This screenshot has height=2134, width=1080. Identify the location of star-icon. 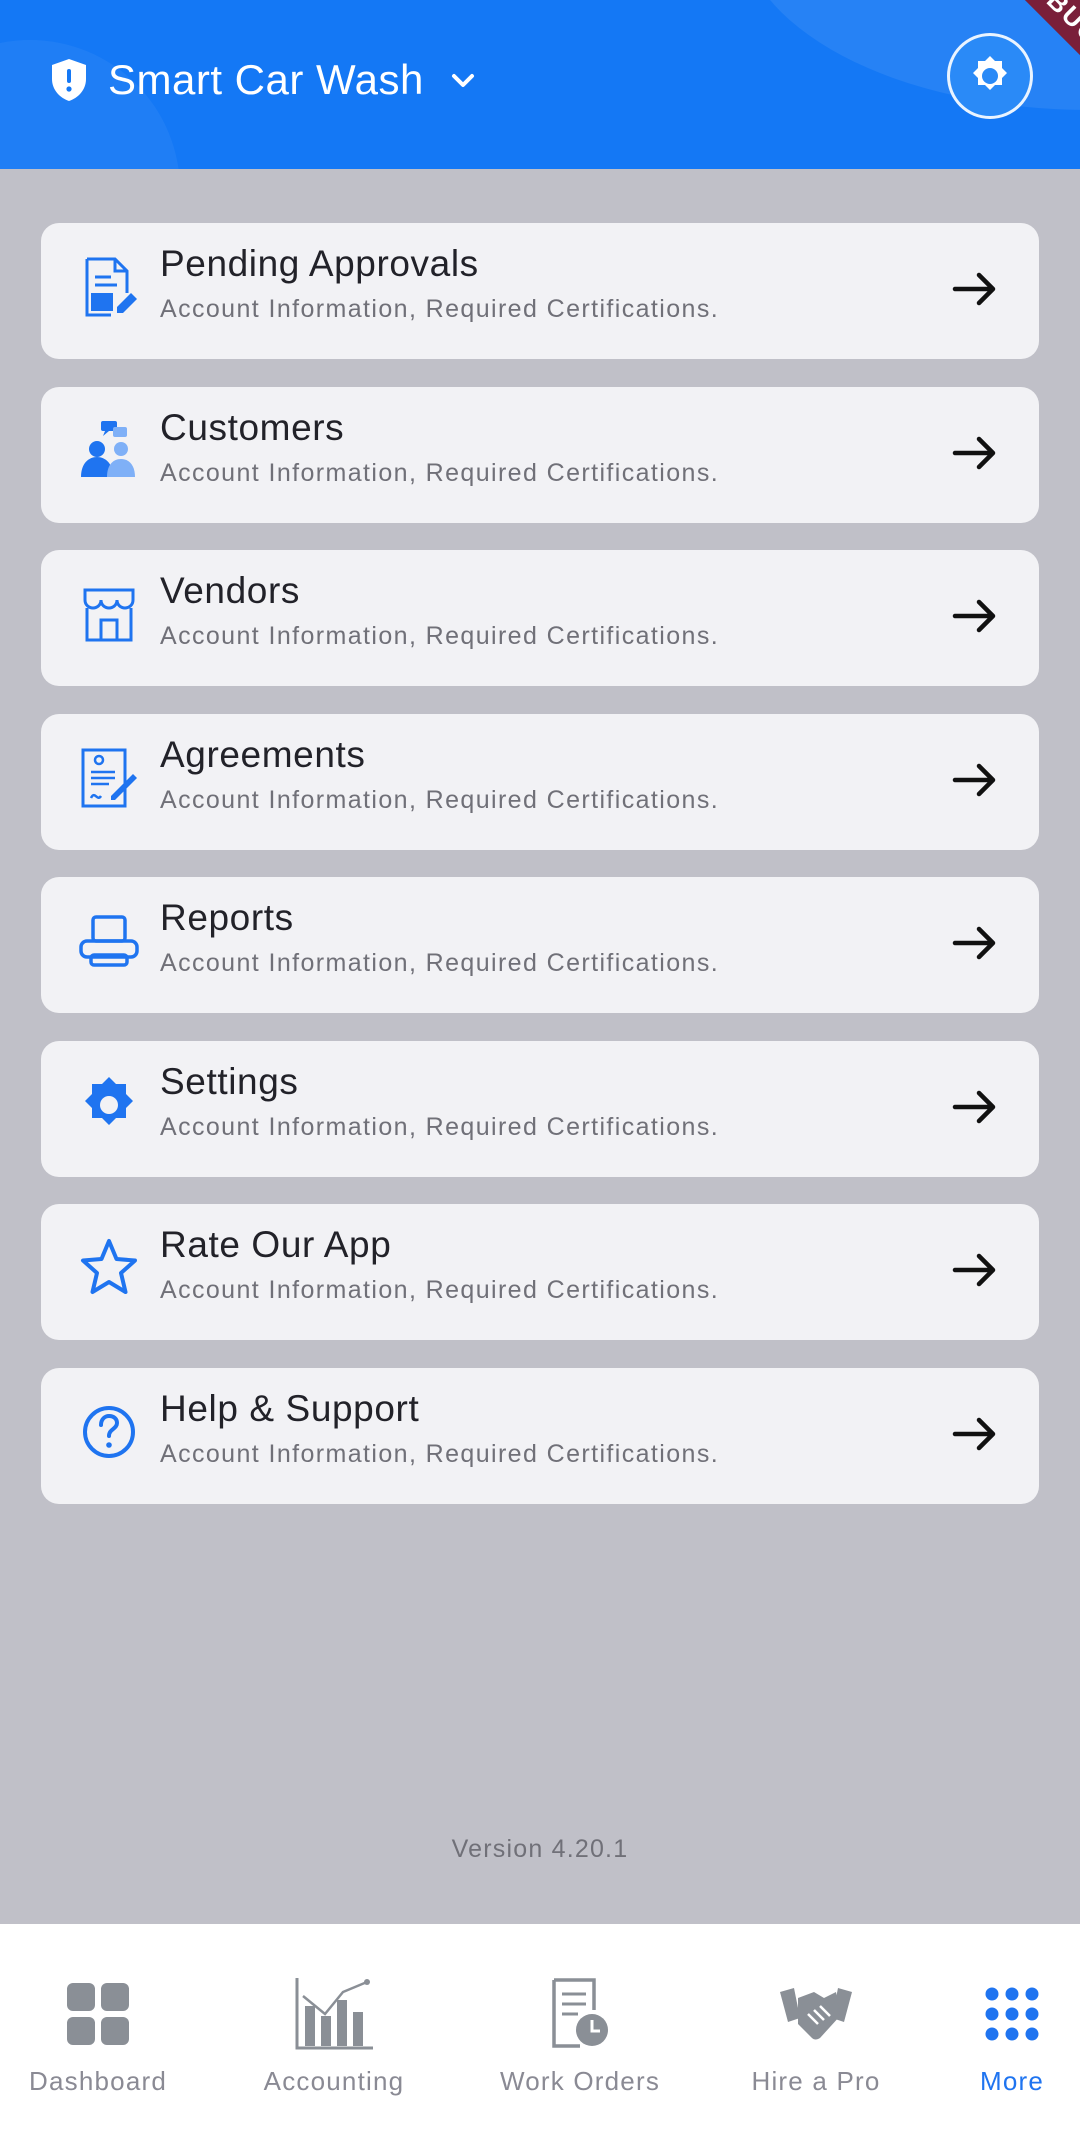
(109, 1268).